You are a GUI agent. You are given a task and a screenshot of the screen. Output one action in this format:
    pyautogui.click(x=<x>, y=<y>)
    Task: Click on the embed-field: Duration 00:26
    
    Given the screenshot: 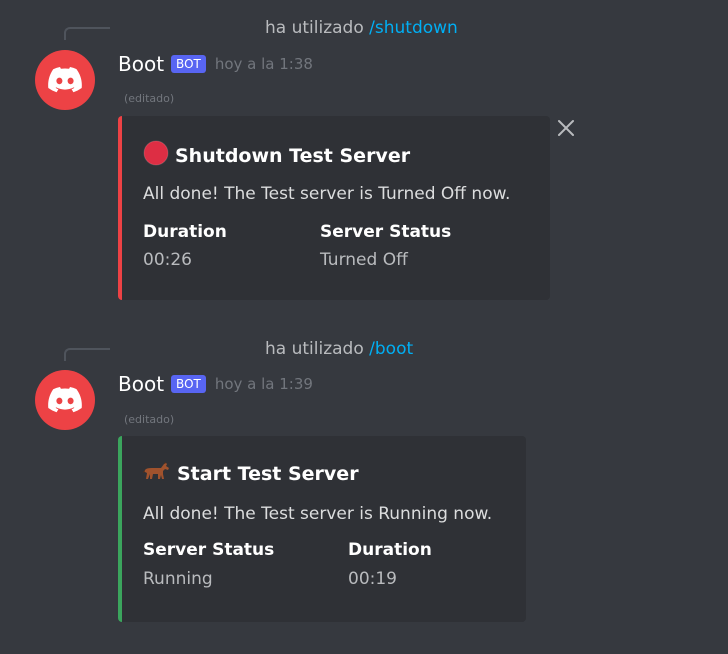 What is the action you would take?
    pyautogui.click(x=185, y=246)
    